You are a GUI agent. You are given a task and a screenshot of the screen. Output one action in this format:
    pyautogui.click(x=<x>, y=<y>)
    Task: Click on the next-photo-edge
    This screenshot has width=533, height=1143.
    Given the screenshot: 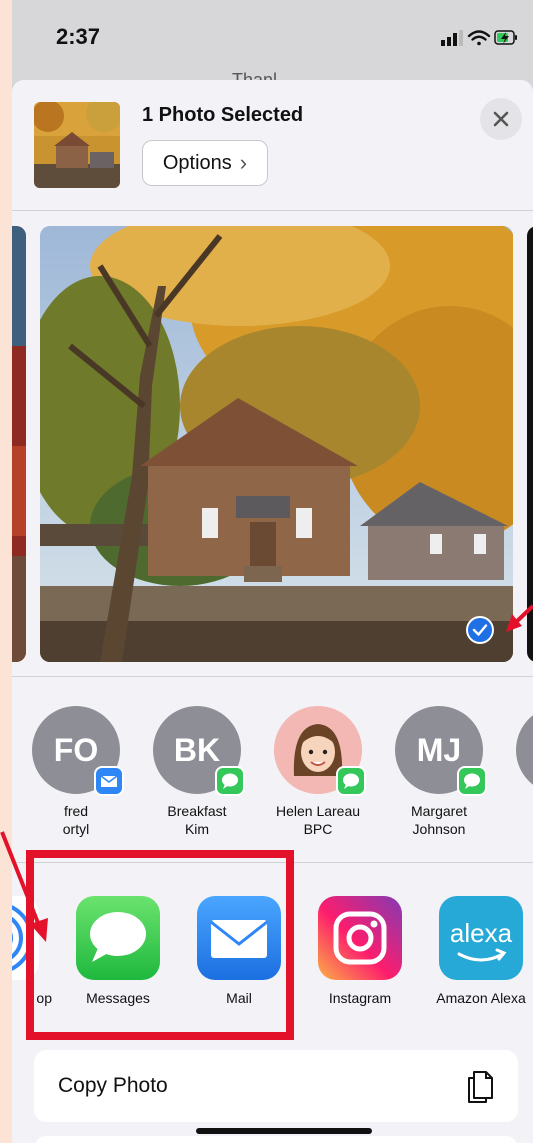 What is the action you would take?
    pyautogui.click(x=530, y=444)
    